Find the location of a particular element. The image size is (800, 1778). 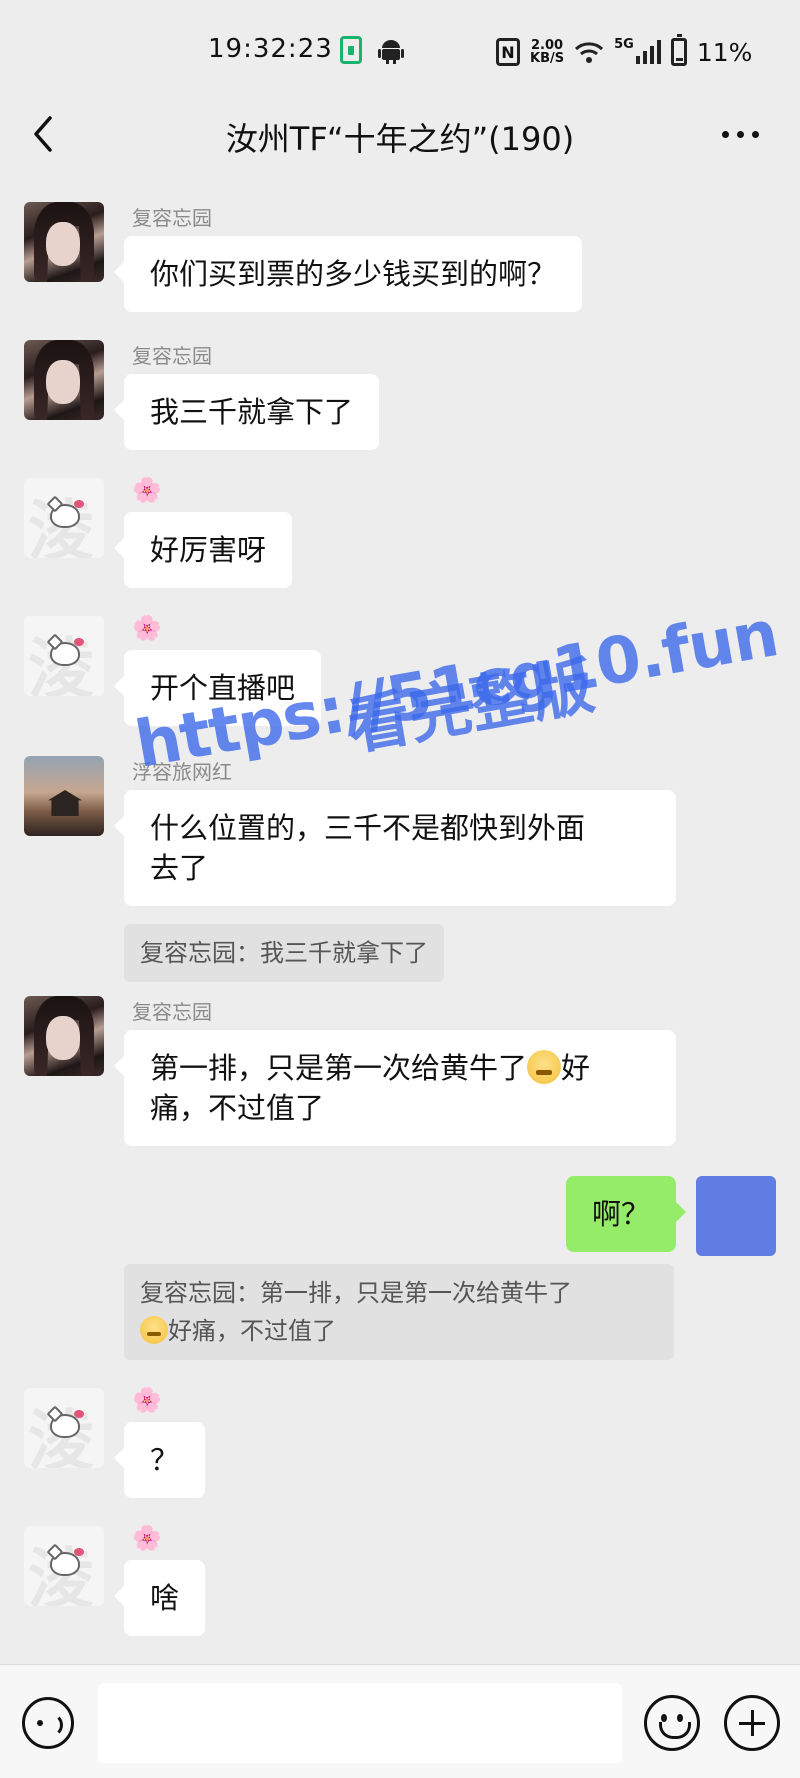

message-line: 痛，不过值了 is located at coordinates (237, 1108).